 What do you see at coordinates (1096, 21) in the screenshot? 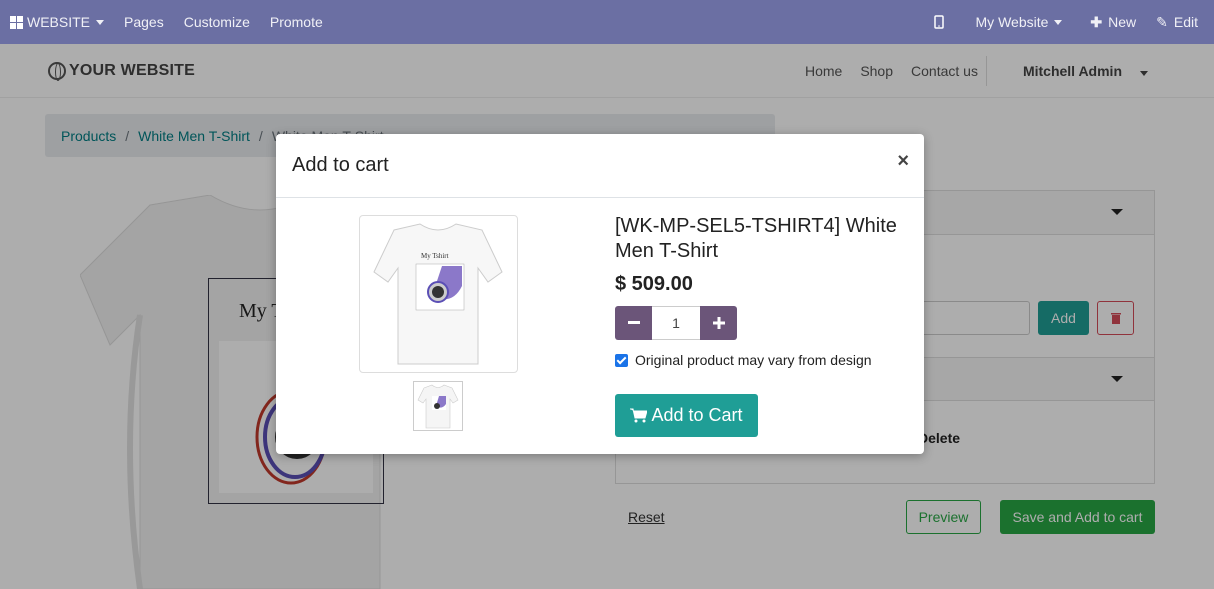
I see `plus-icon: ✚` at bounding box center [1096, 21].